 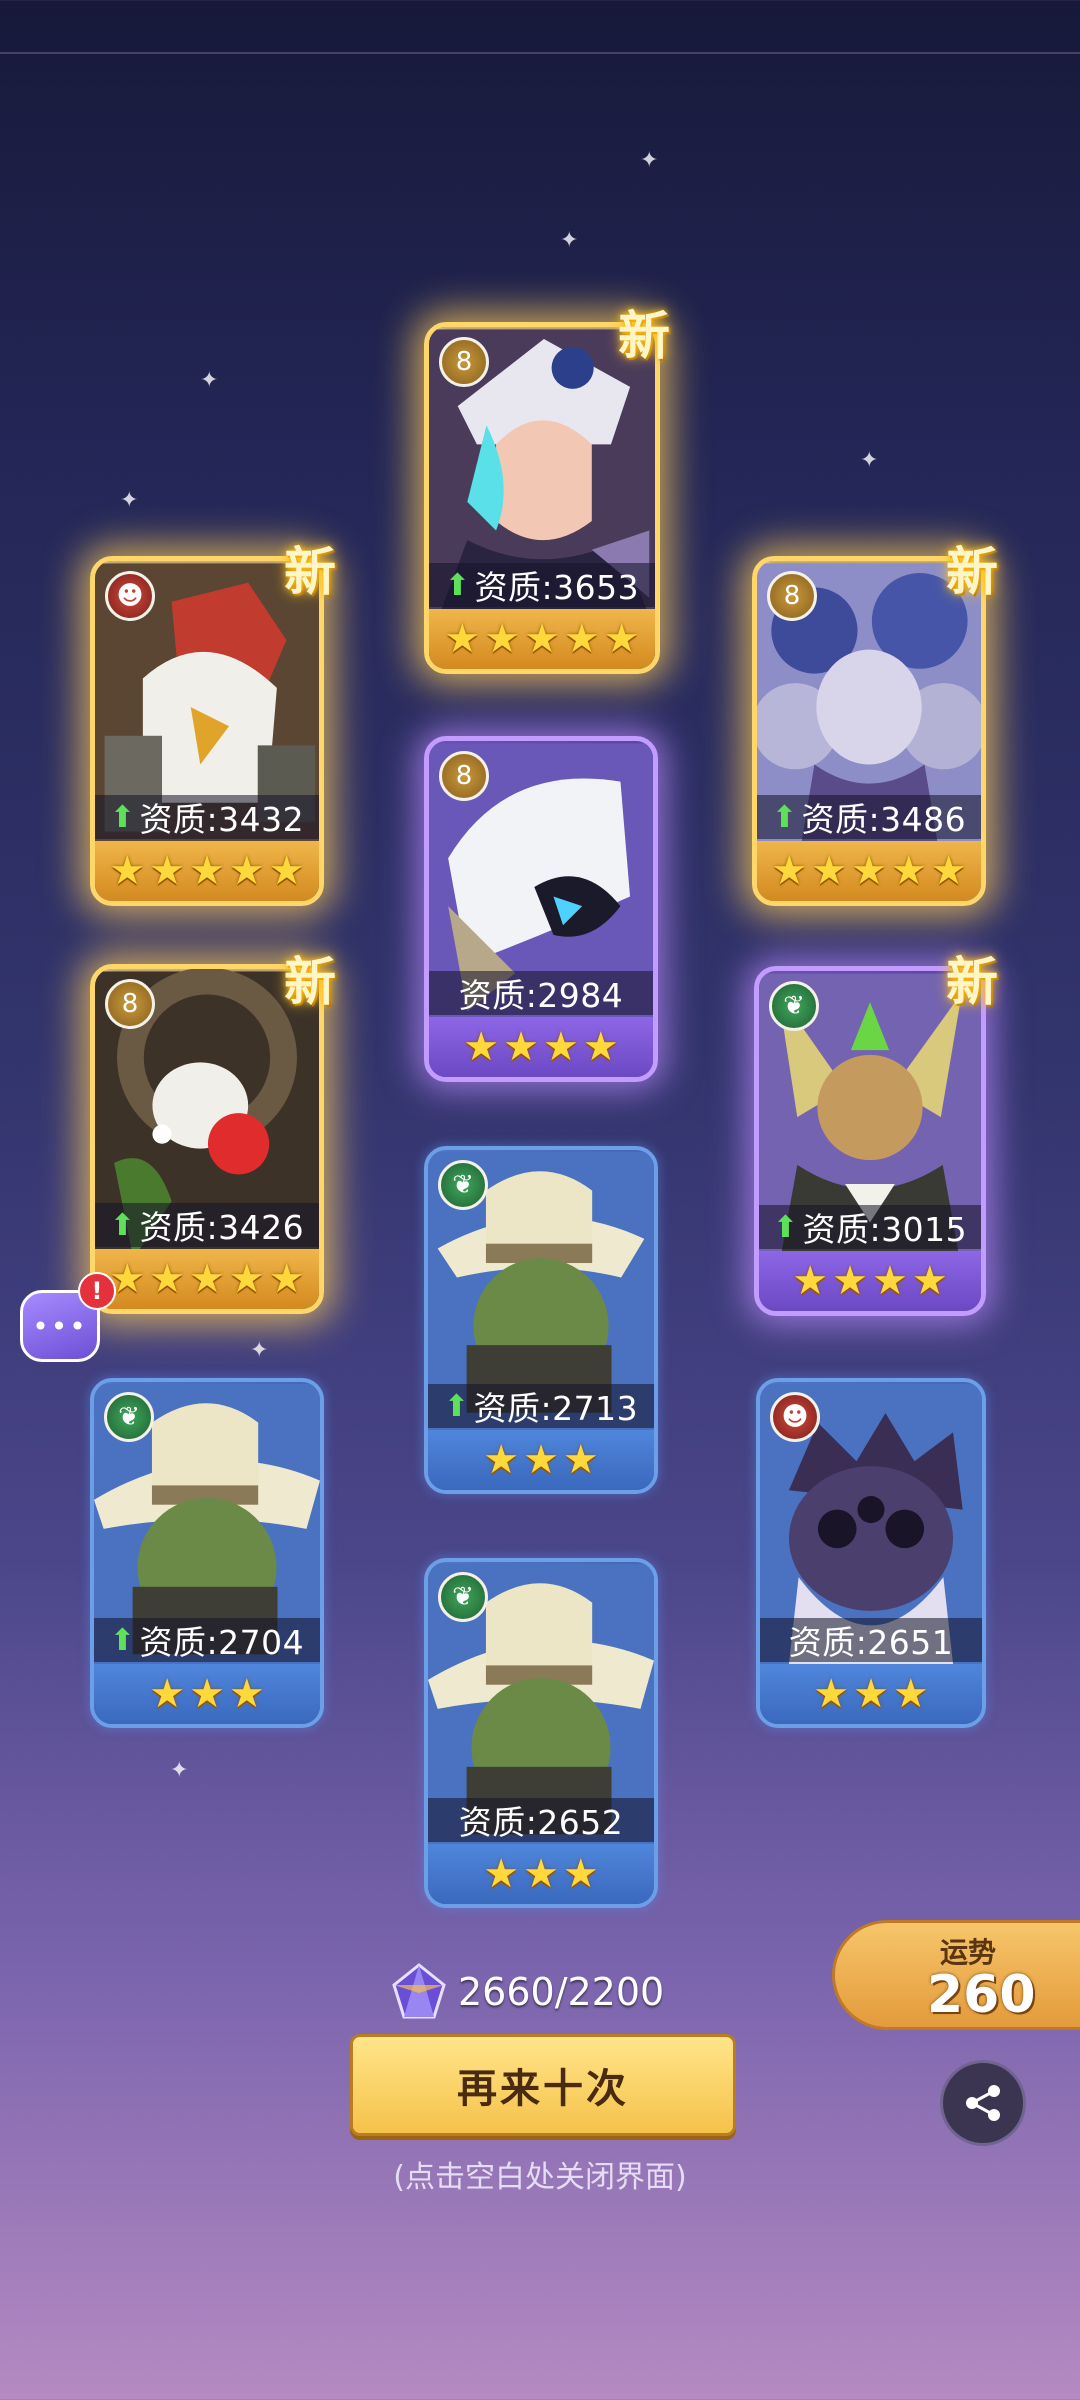 What do you see at coordinates (207, 731) in the screenshot?
I see `hero-card-2: ☻ ⬆ 资质:3432 ★ ★ ★ ★ ★` at bounding box center [207, 731].